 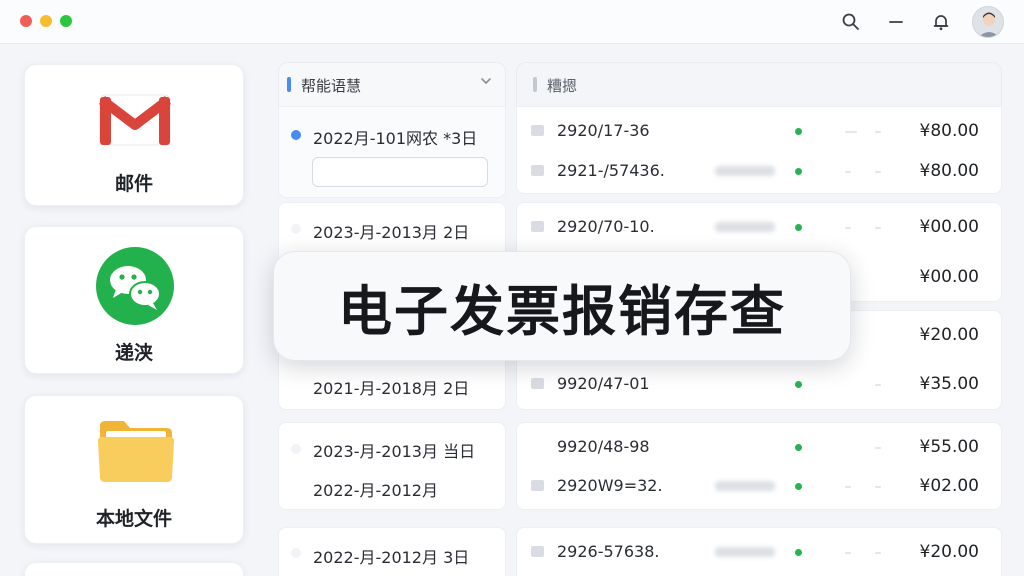 What do you see at coordinates (603, 130) in the screenshot?
I see `invoice-id: 2920/17-36` at bounding box center [603, 130].